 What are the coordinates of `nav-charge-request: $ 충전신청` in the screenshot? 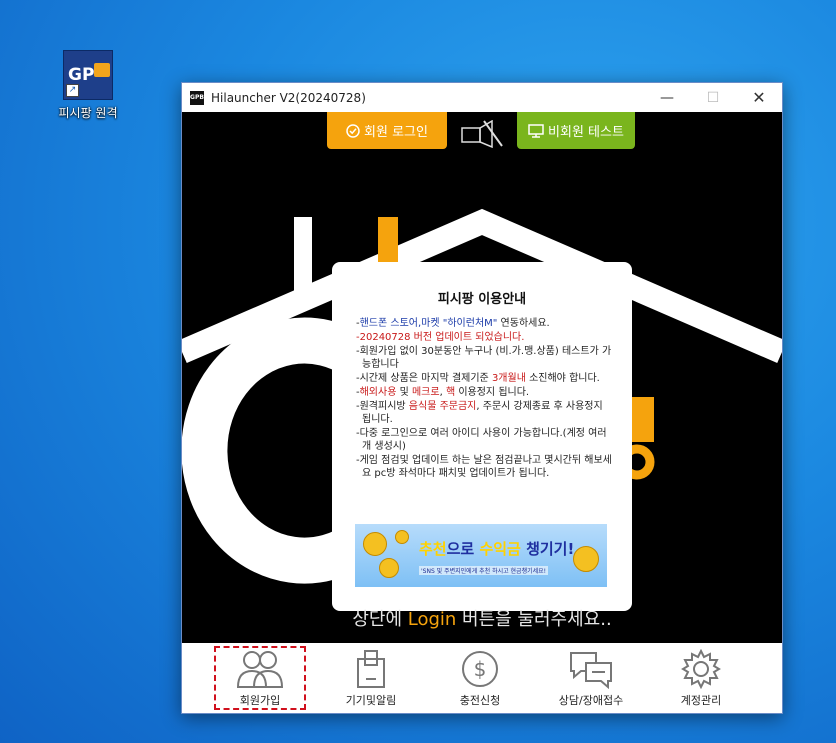 It's located at (480, 678).